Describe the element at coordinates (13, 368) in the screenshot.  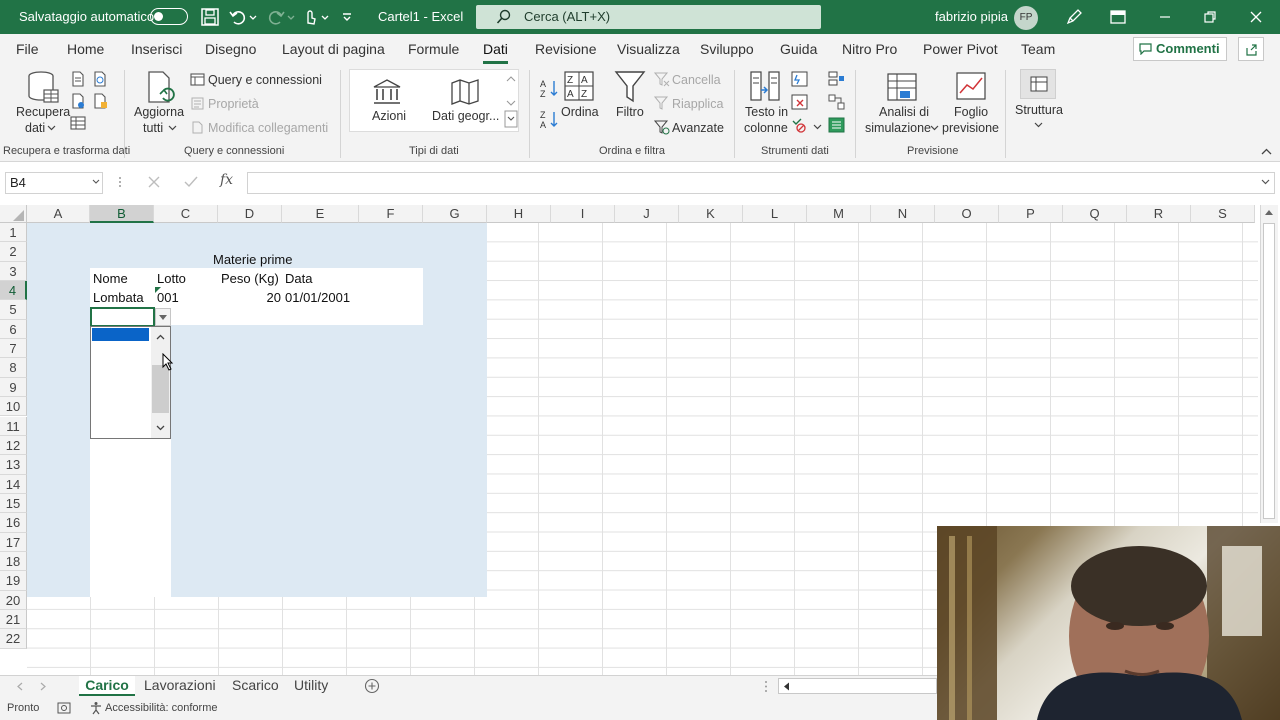
I see `row-header-8: 8` at that location.